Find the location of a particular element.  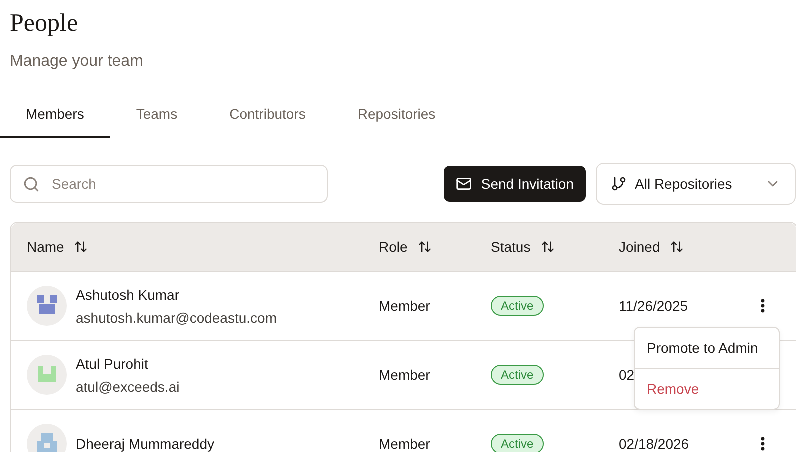

joined-date: 02 is located at coordinates (627, 375).